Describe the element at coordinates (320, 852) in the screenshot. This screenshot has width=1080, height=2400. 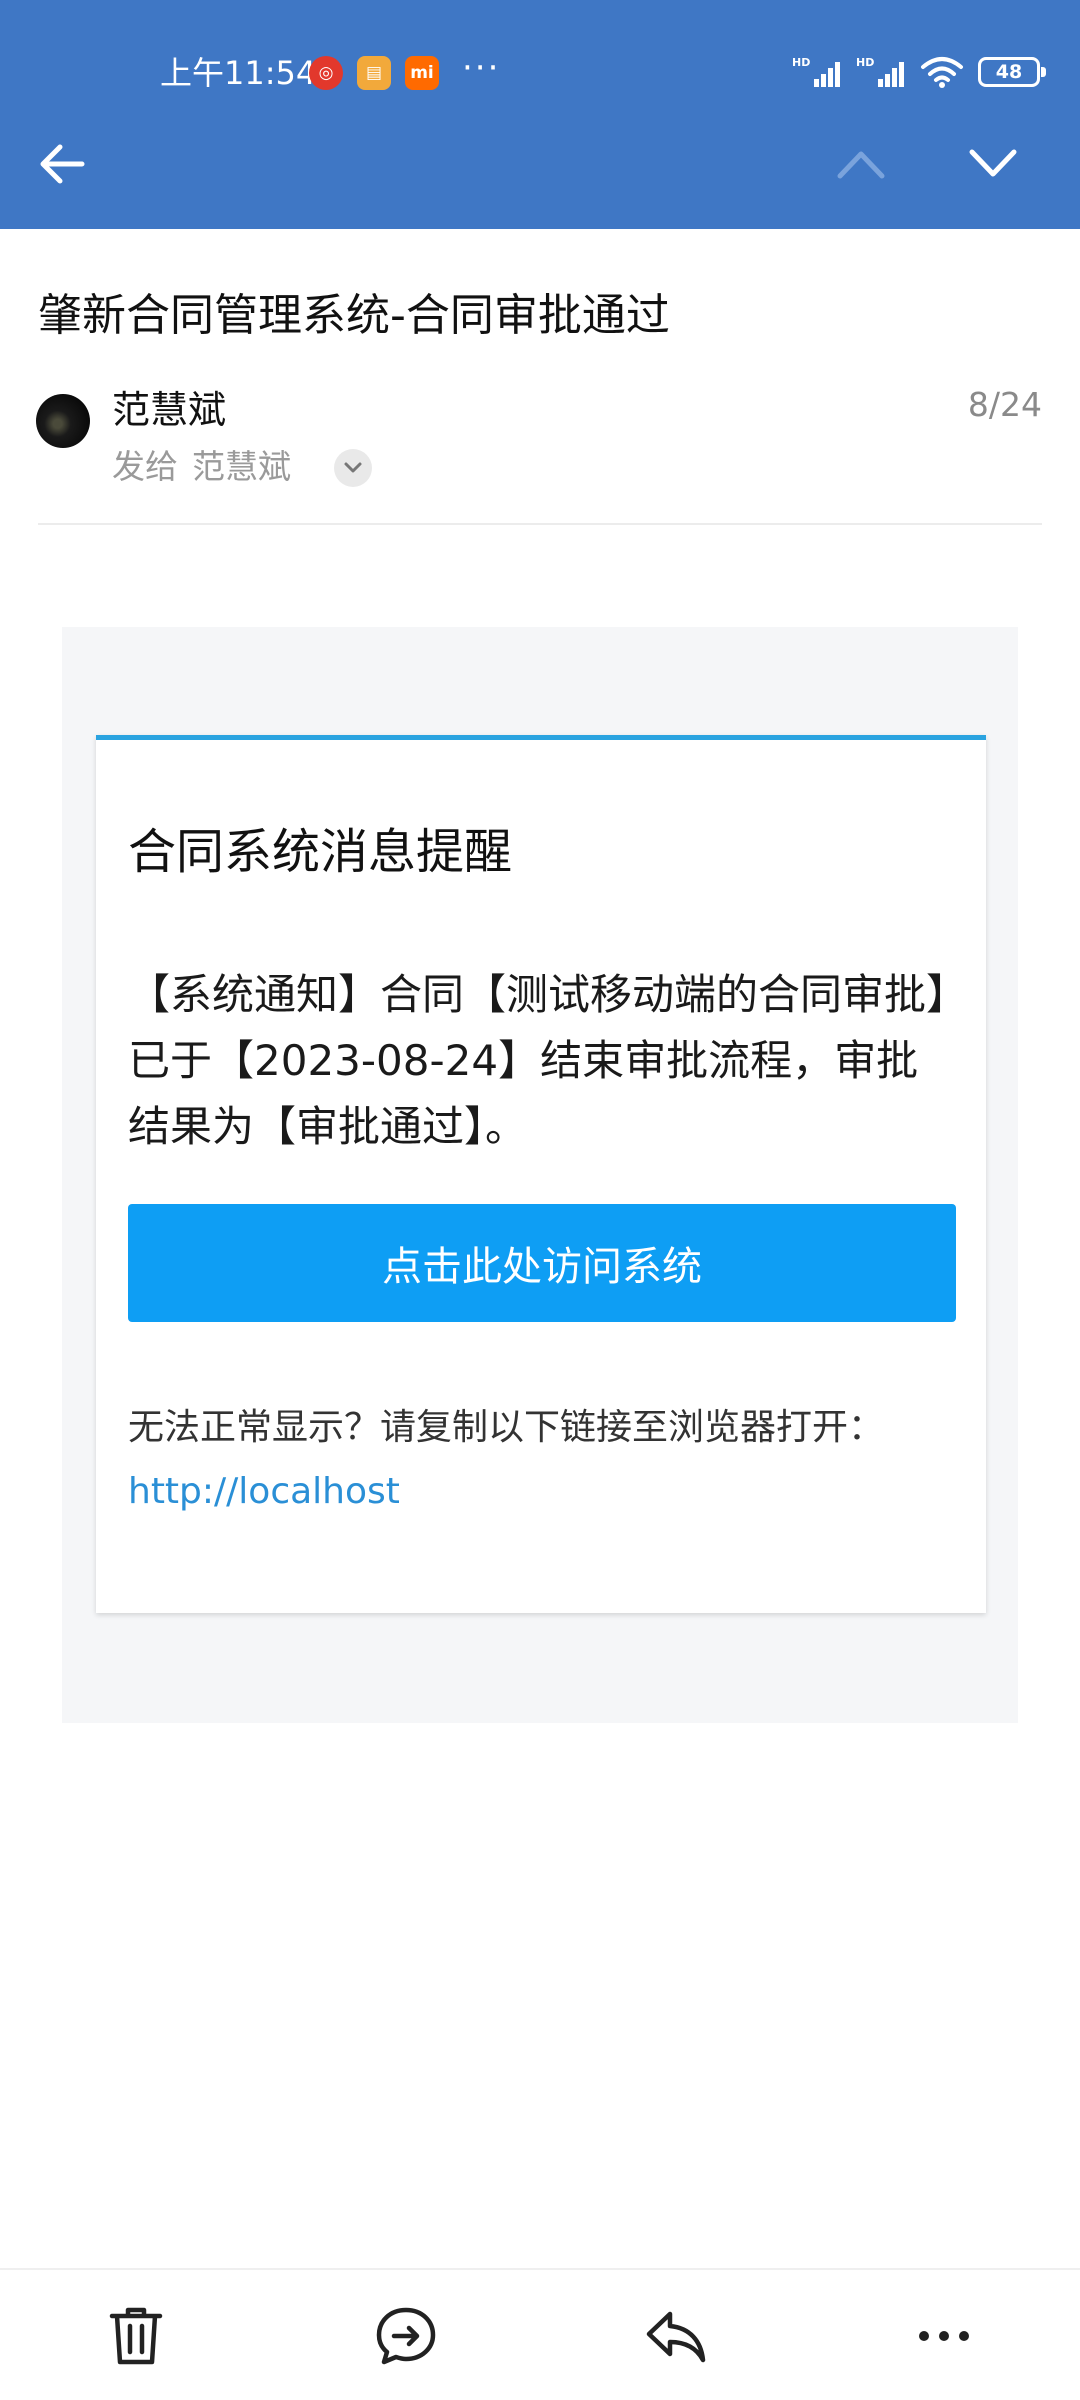
I see `card-title: 合同系统消息提醒` at that location.